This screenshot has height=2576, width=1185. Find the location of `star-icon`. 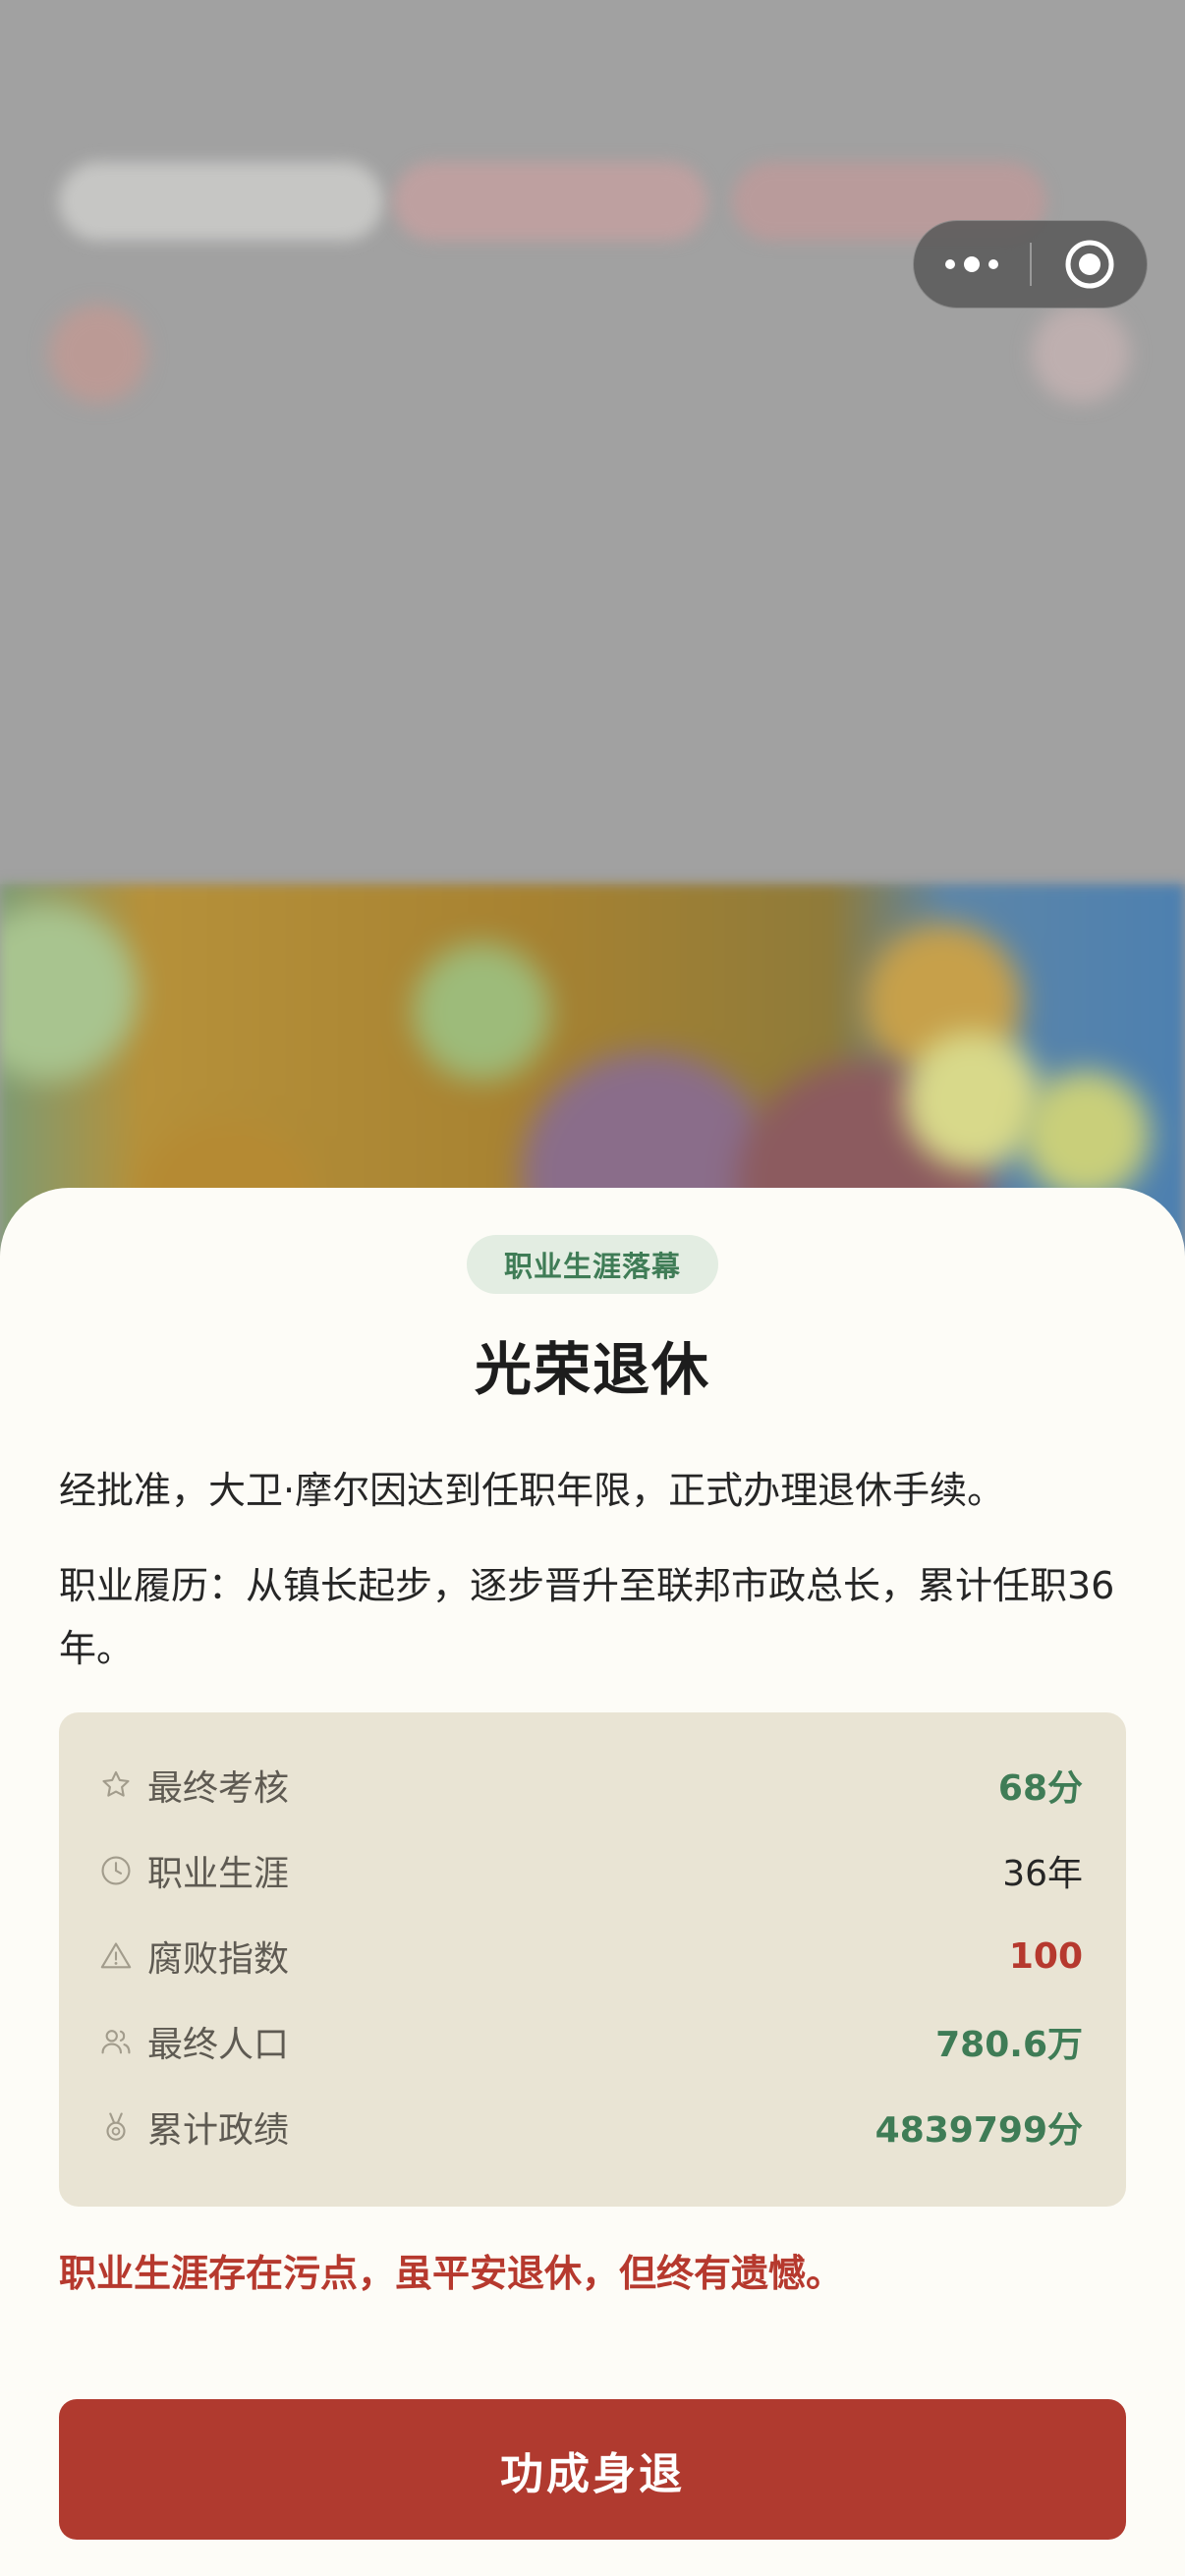

star-icon is located at coordinates (116, 1785).